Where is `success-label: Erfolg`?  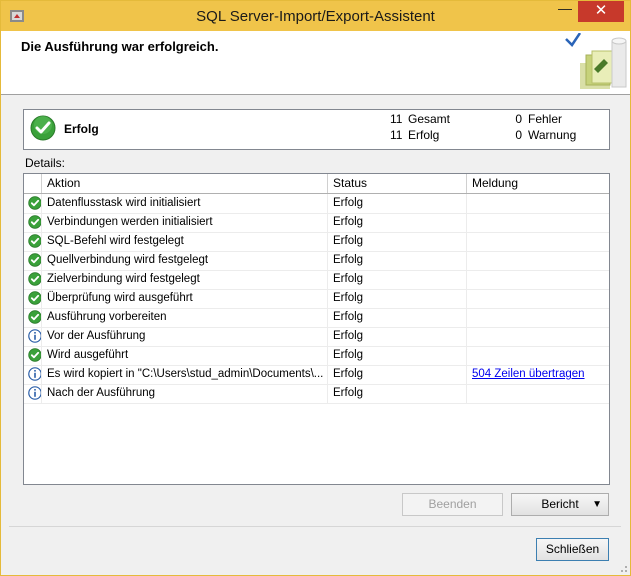
success-label: Erfolg is located at coordinates (424, 135).